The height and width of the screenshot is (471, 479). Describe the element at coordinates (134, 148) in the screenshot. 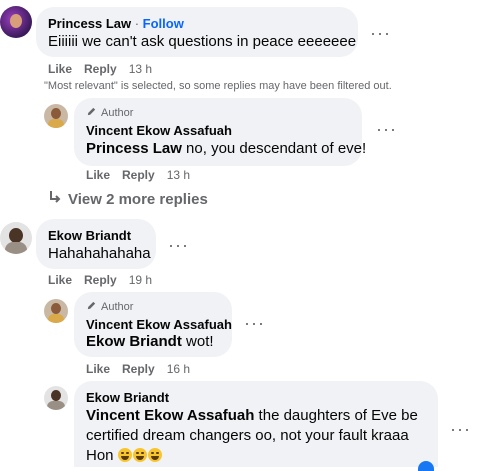

I see `mention-link: Princess Law` at that location.